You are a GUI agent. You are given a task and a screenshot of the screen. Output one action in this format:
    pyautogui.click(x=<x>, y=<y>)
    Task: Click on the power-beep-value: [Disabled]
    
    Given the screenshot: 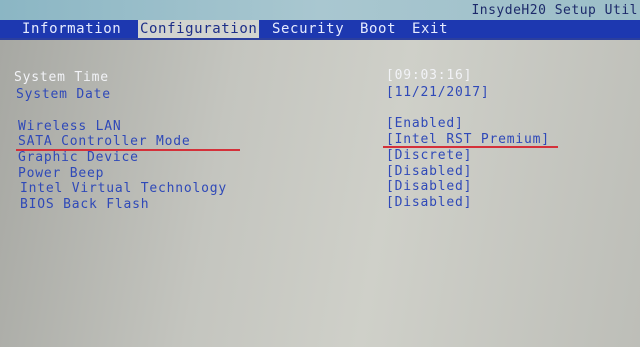 What is the action you would take?
    pyautogui.click(x=429, y=171)
    